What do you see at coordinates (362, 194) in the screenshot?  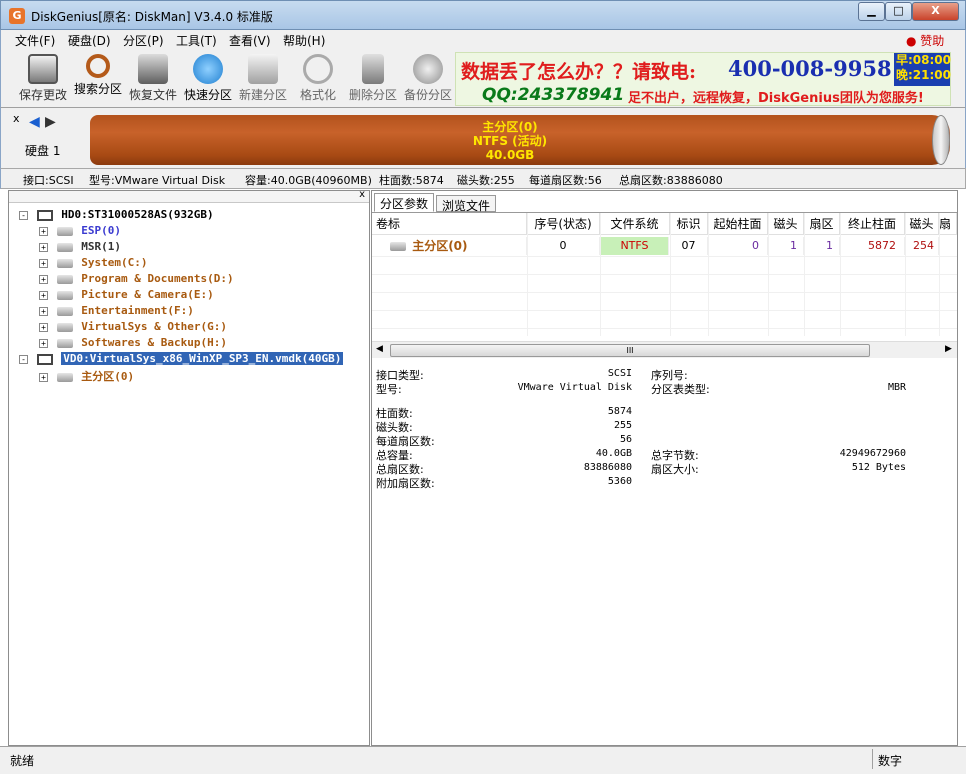 I see `tree-pane-close-icon: x` at bounding box center [362, 194].